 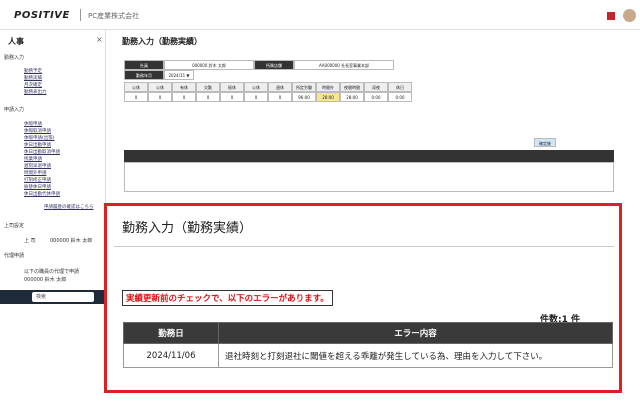 What do you see at coordinates (144, 65) in the screenshot?
I see `employee-label: 社員` at bounding box center [144, 65].